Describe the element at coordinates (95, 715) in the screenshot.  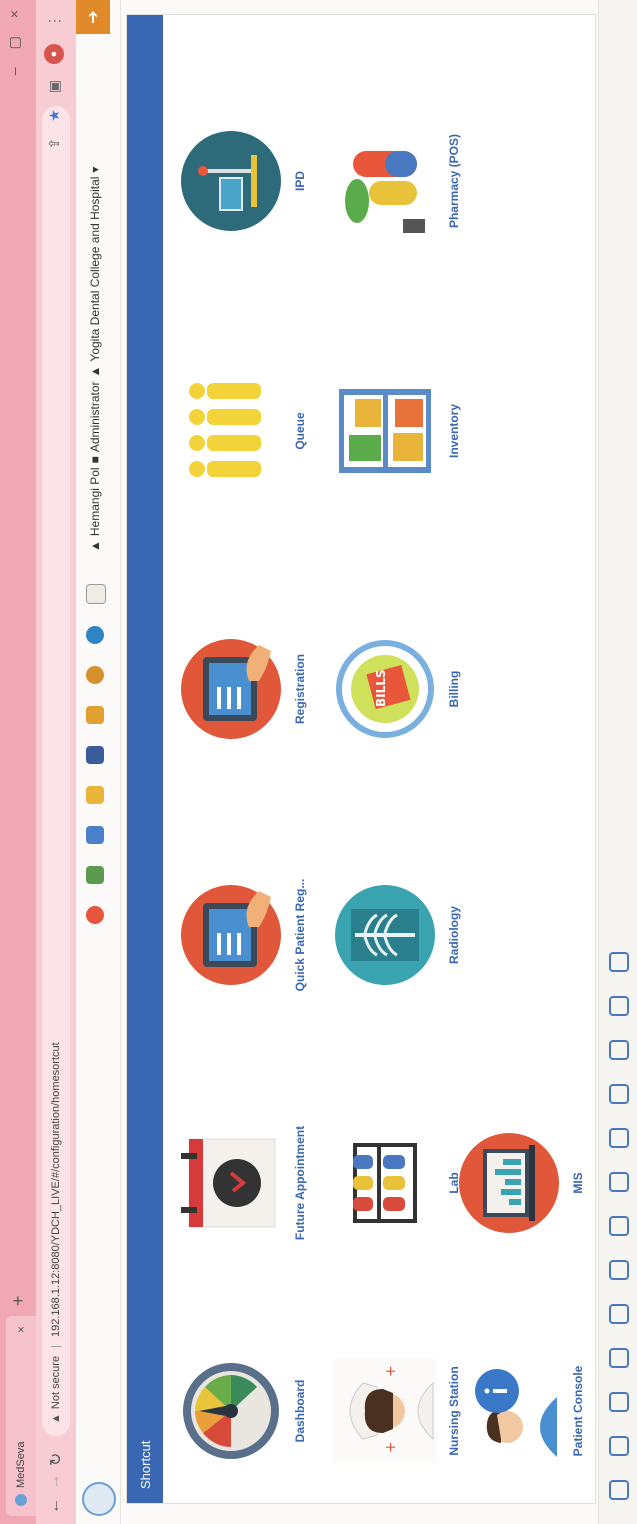
I see `bag-icon` at that location.